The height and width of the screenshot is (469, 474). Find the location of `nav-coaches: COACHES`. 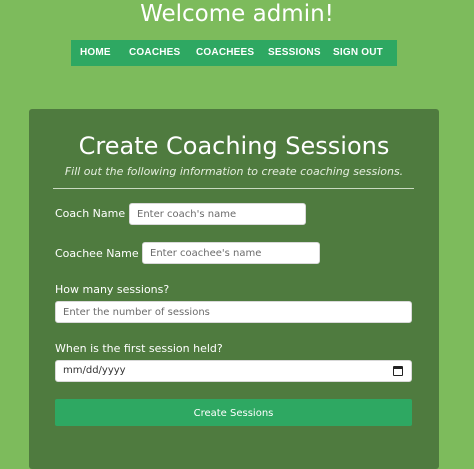

nav-coaches: COACHES is located at coordinates (154, 52).